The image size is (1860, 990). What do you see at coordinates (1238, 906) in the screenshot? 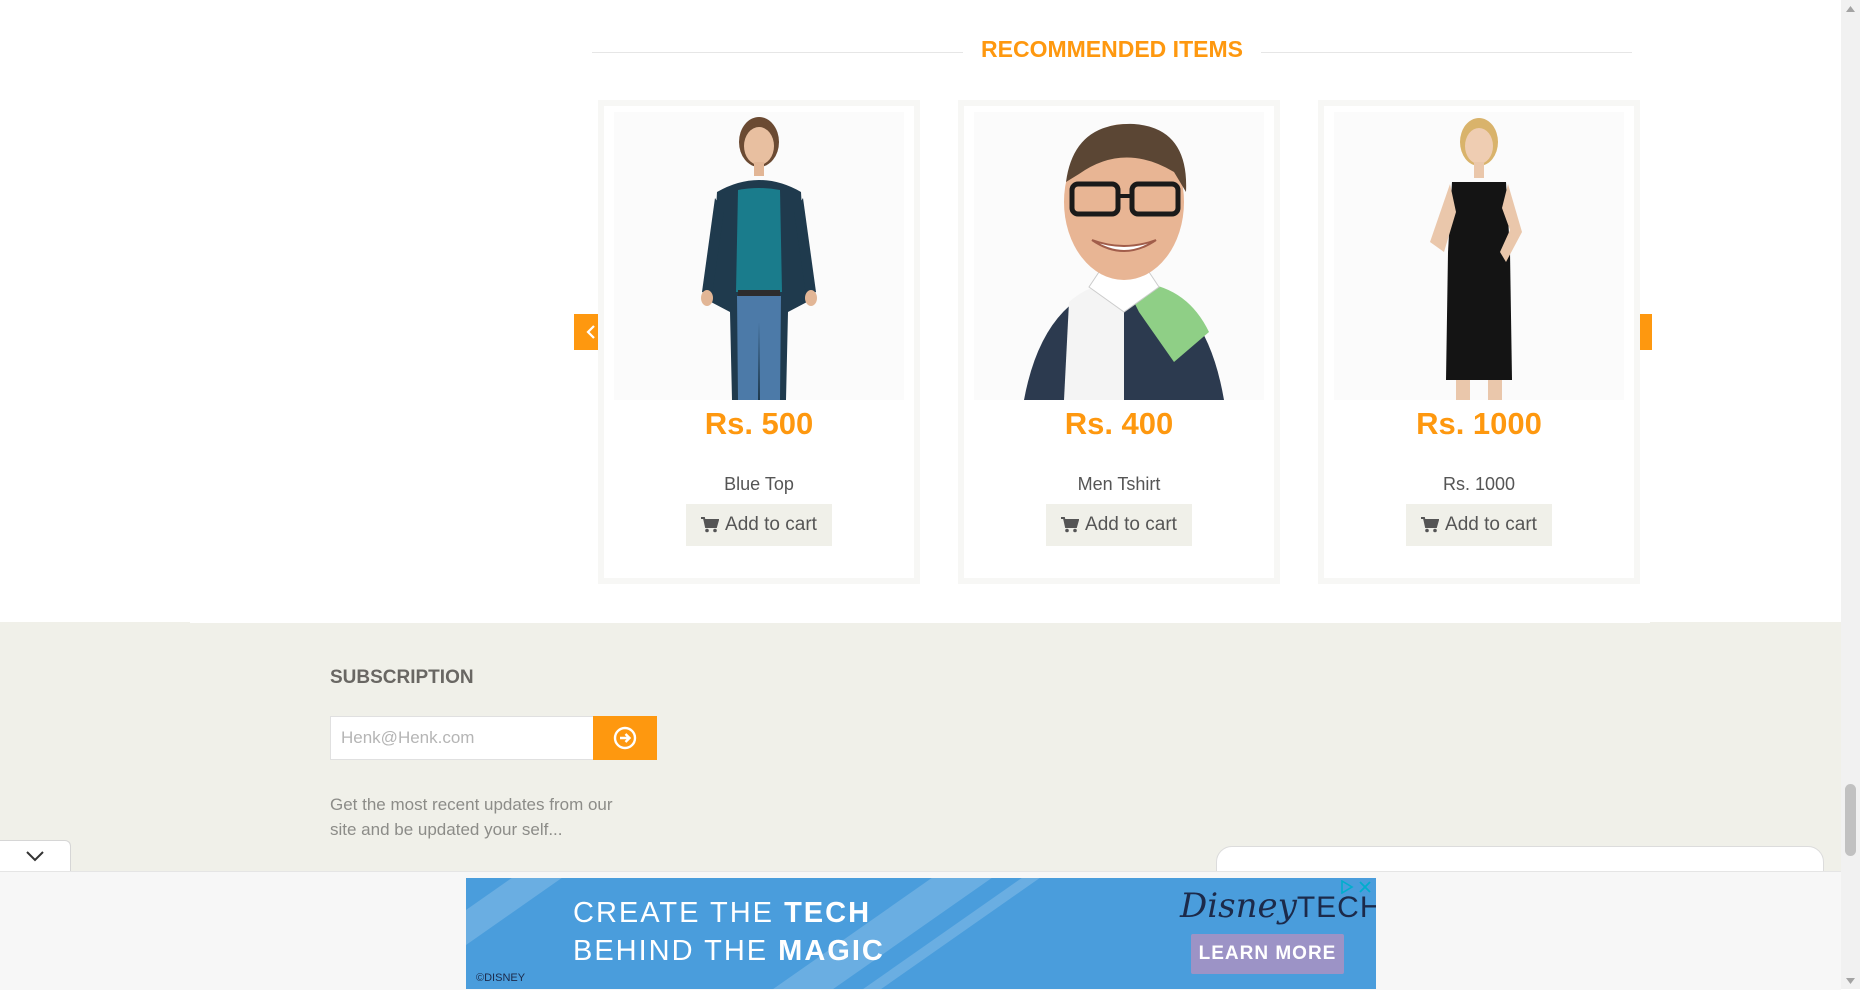
I see `ad-logo-main: Disney` at bounding box center [1238, 906].